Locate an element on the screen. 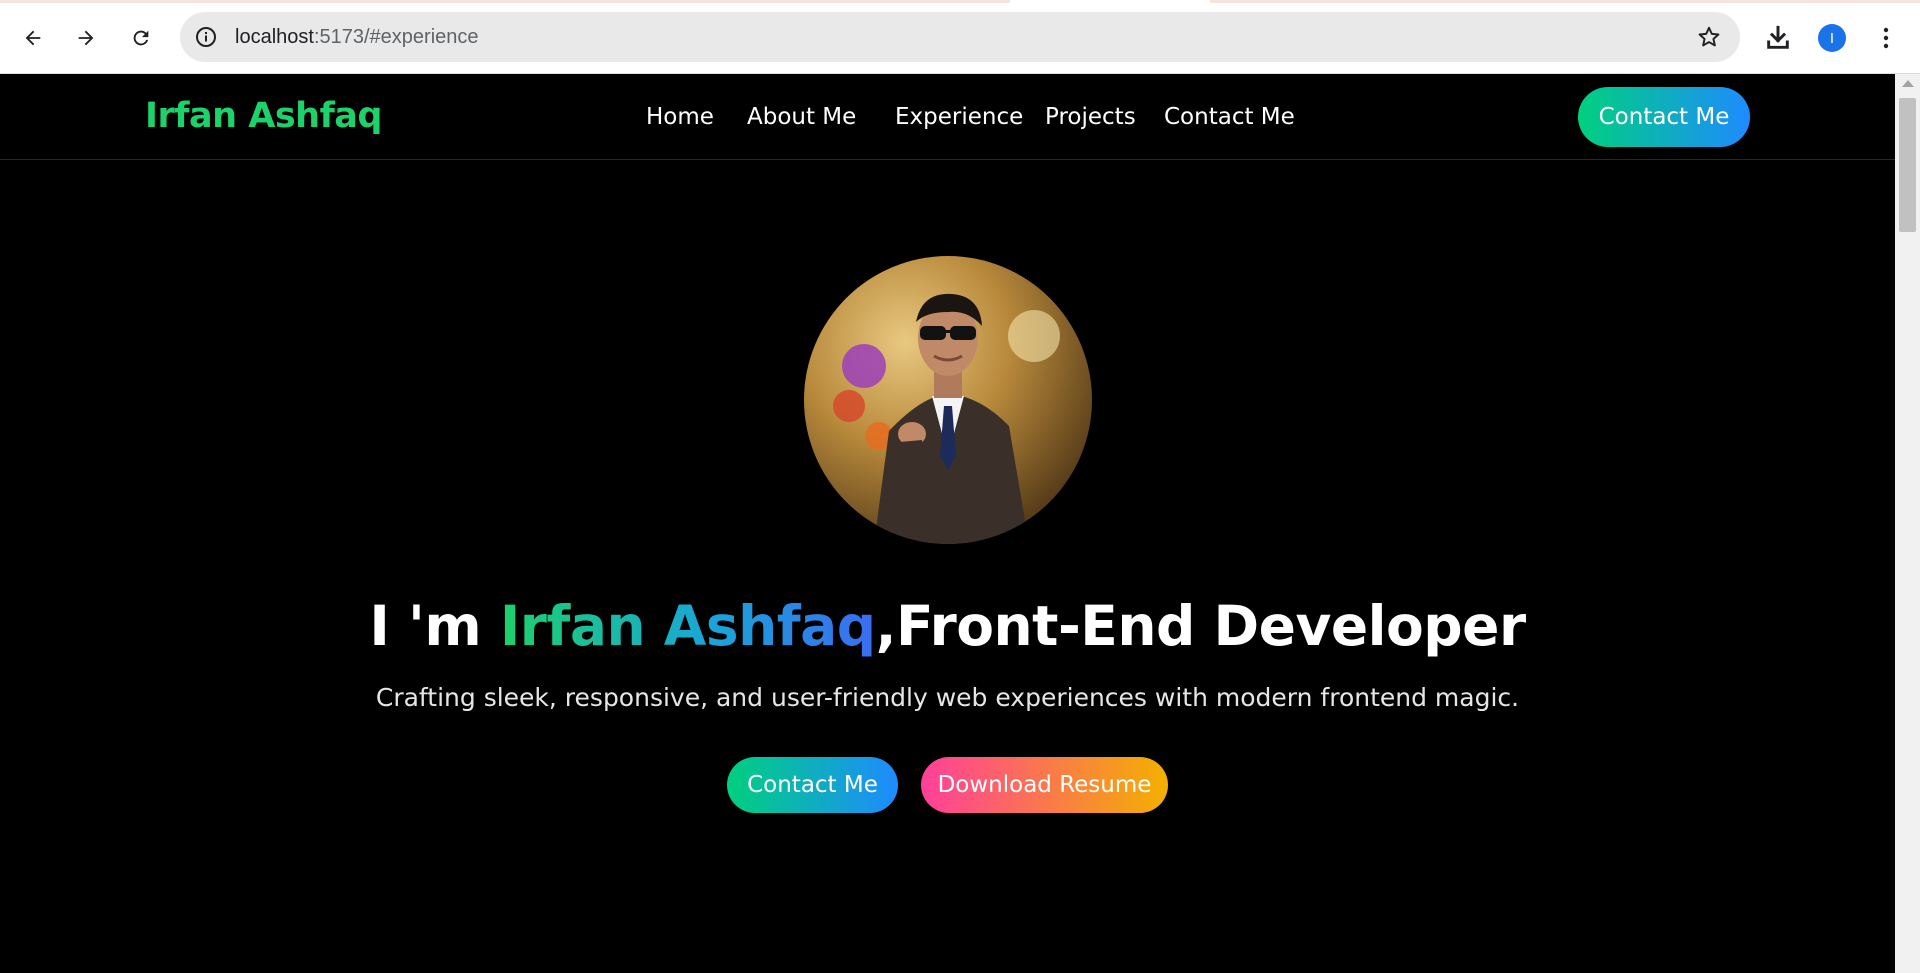 This screenshot has height=973, width=1920. url-host: localhost is located at coordinates (274, 37).